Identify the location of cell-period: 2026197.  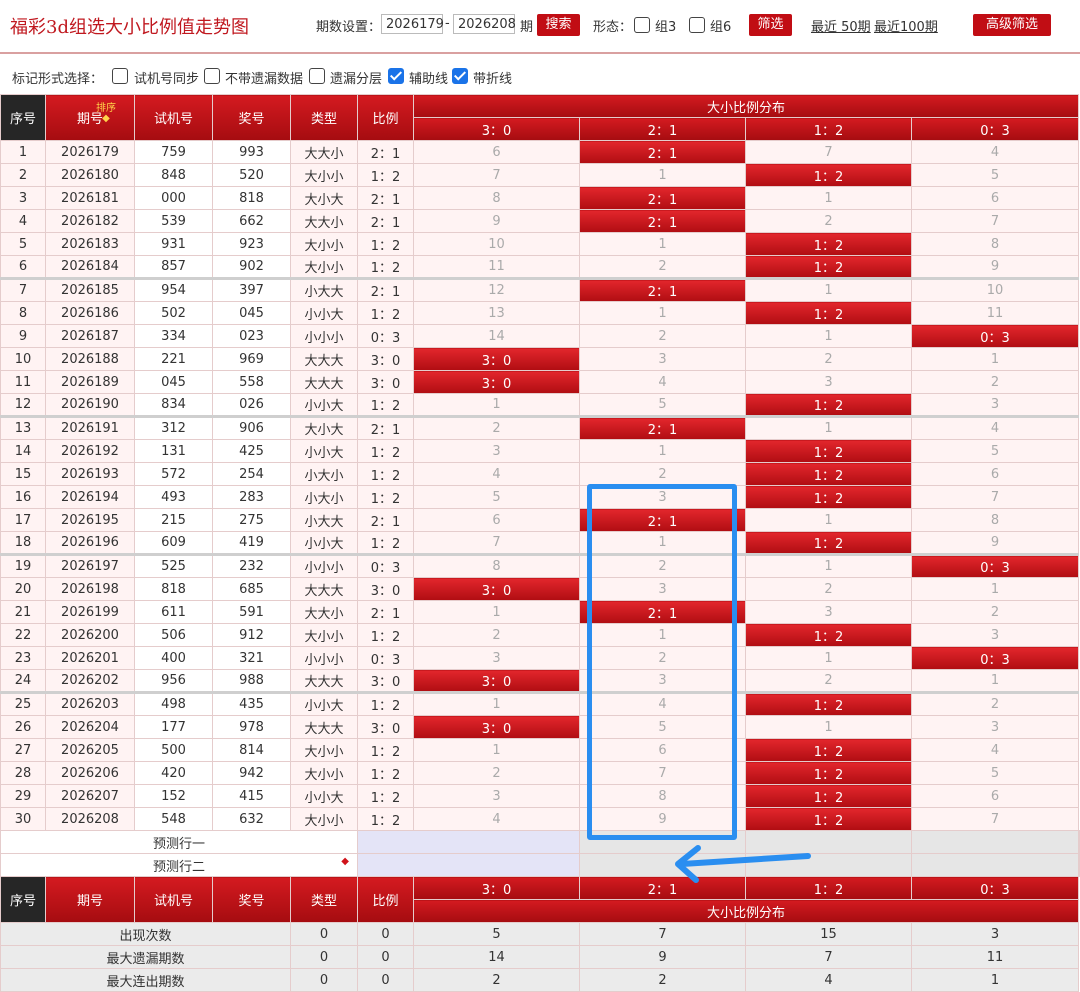
(90, 566).